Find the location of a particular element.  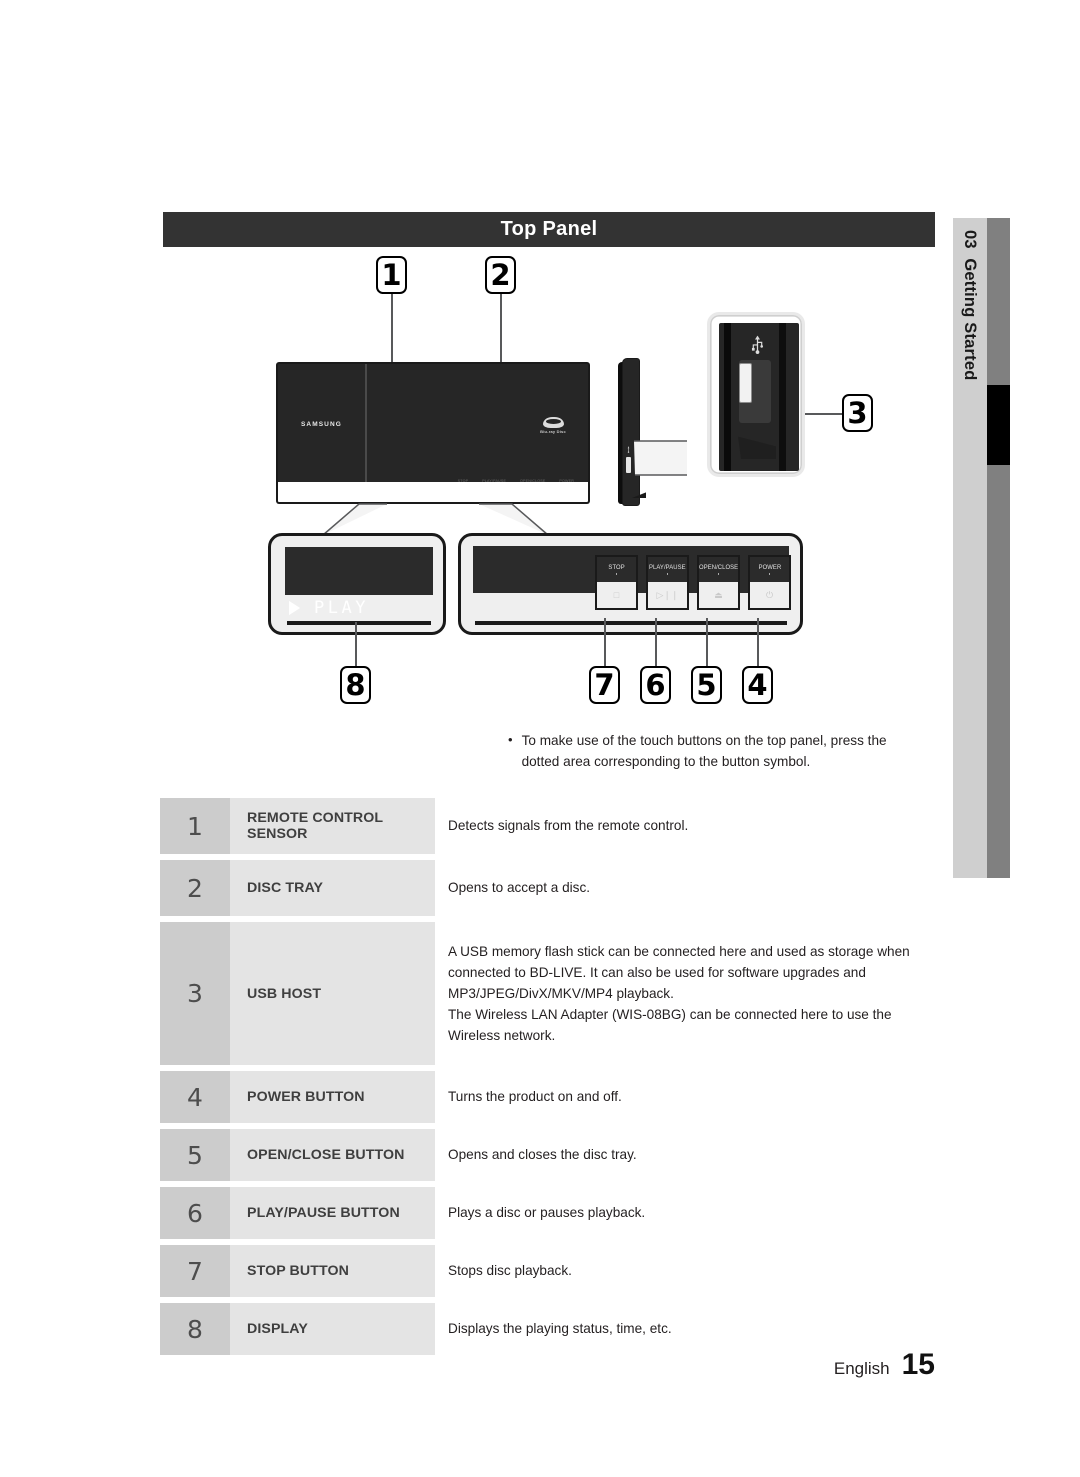

row-number: 6 is located at coordinates (195, 1213).